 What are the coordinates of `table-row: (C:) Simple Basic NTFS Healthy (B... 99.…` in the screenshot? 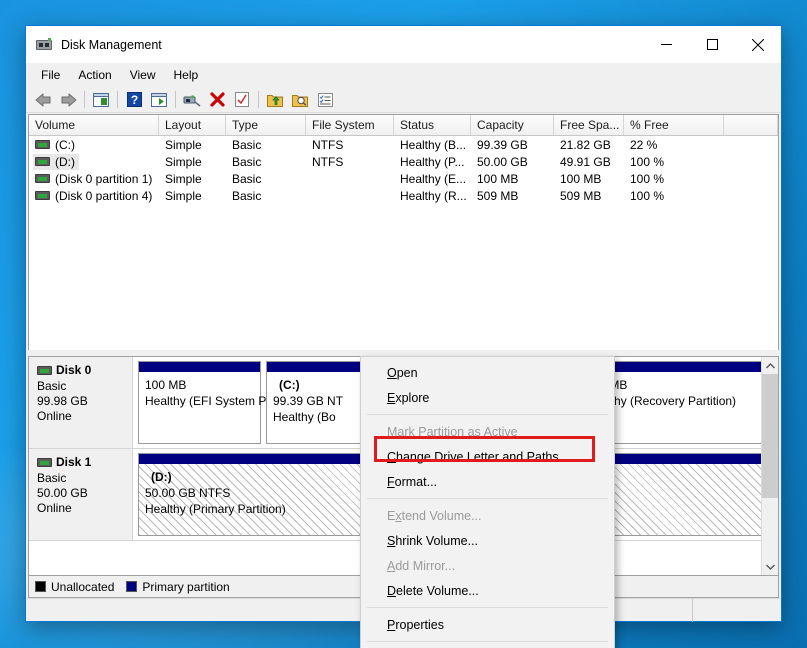 It's located at (403, 144).